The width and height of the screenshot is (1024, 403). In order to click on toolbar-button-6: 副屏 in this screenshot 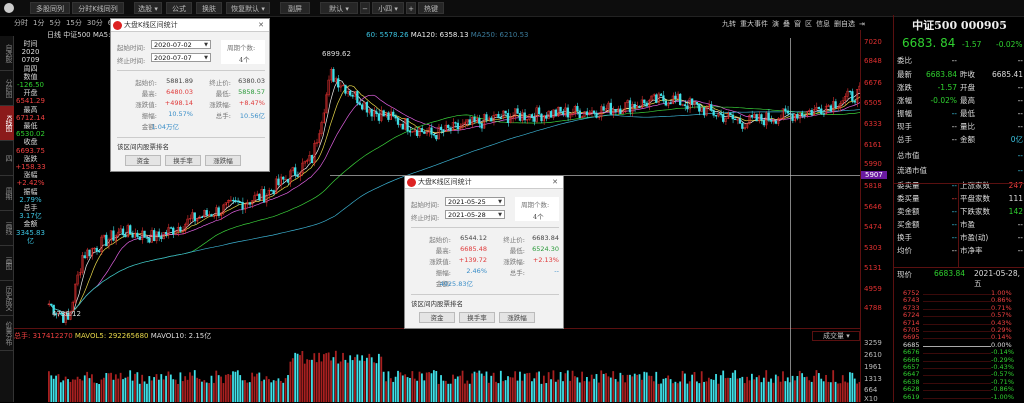, I will do `click(295, 8)`.